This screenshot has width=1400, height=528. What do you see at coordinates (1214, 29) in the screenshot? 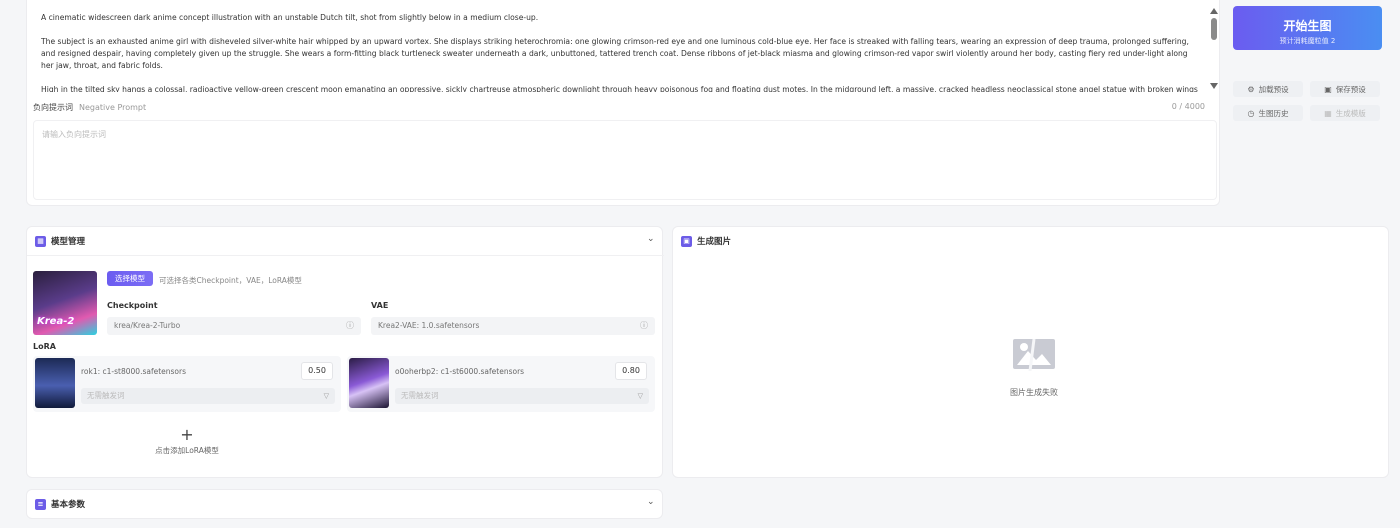
I see `scroll-thumb` at bounding box center [1214, 29].